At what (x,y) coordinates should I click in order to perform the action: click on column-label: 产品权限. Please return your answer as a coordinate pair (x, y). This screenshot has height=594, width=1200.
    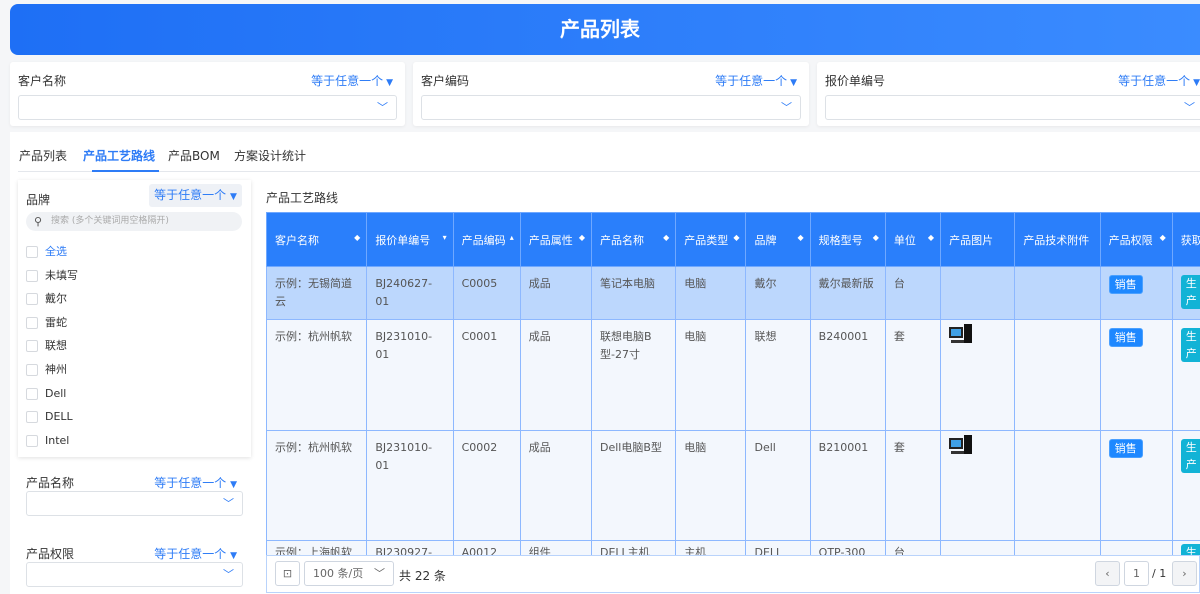
    Looking at the image, I should click on (1130, 240).